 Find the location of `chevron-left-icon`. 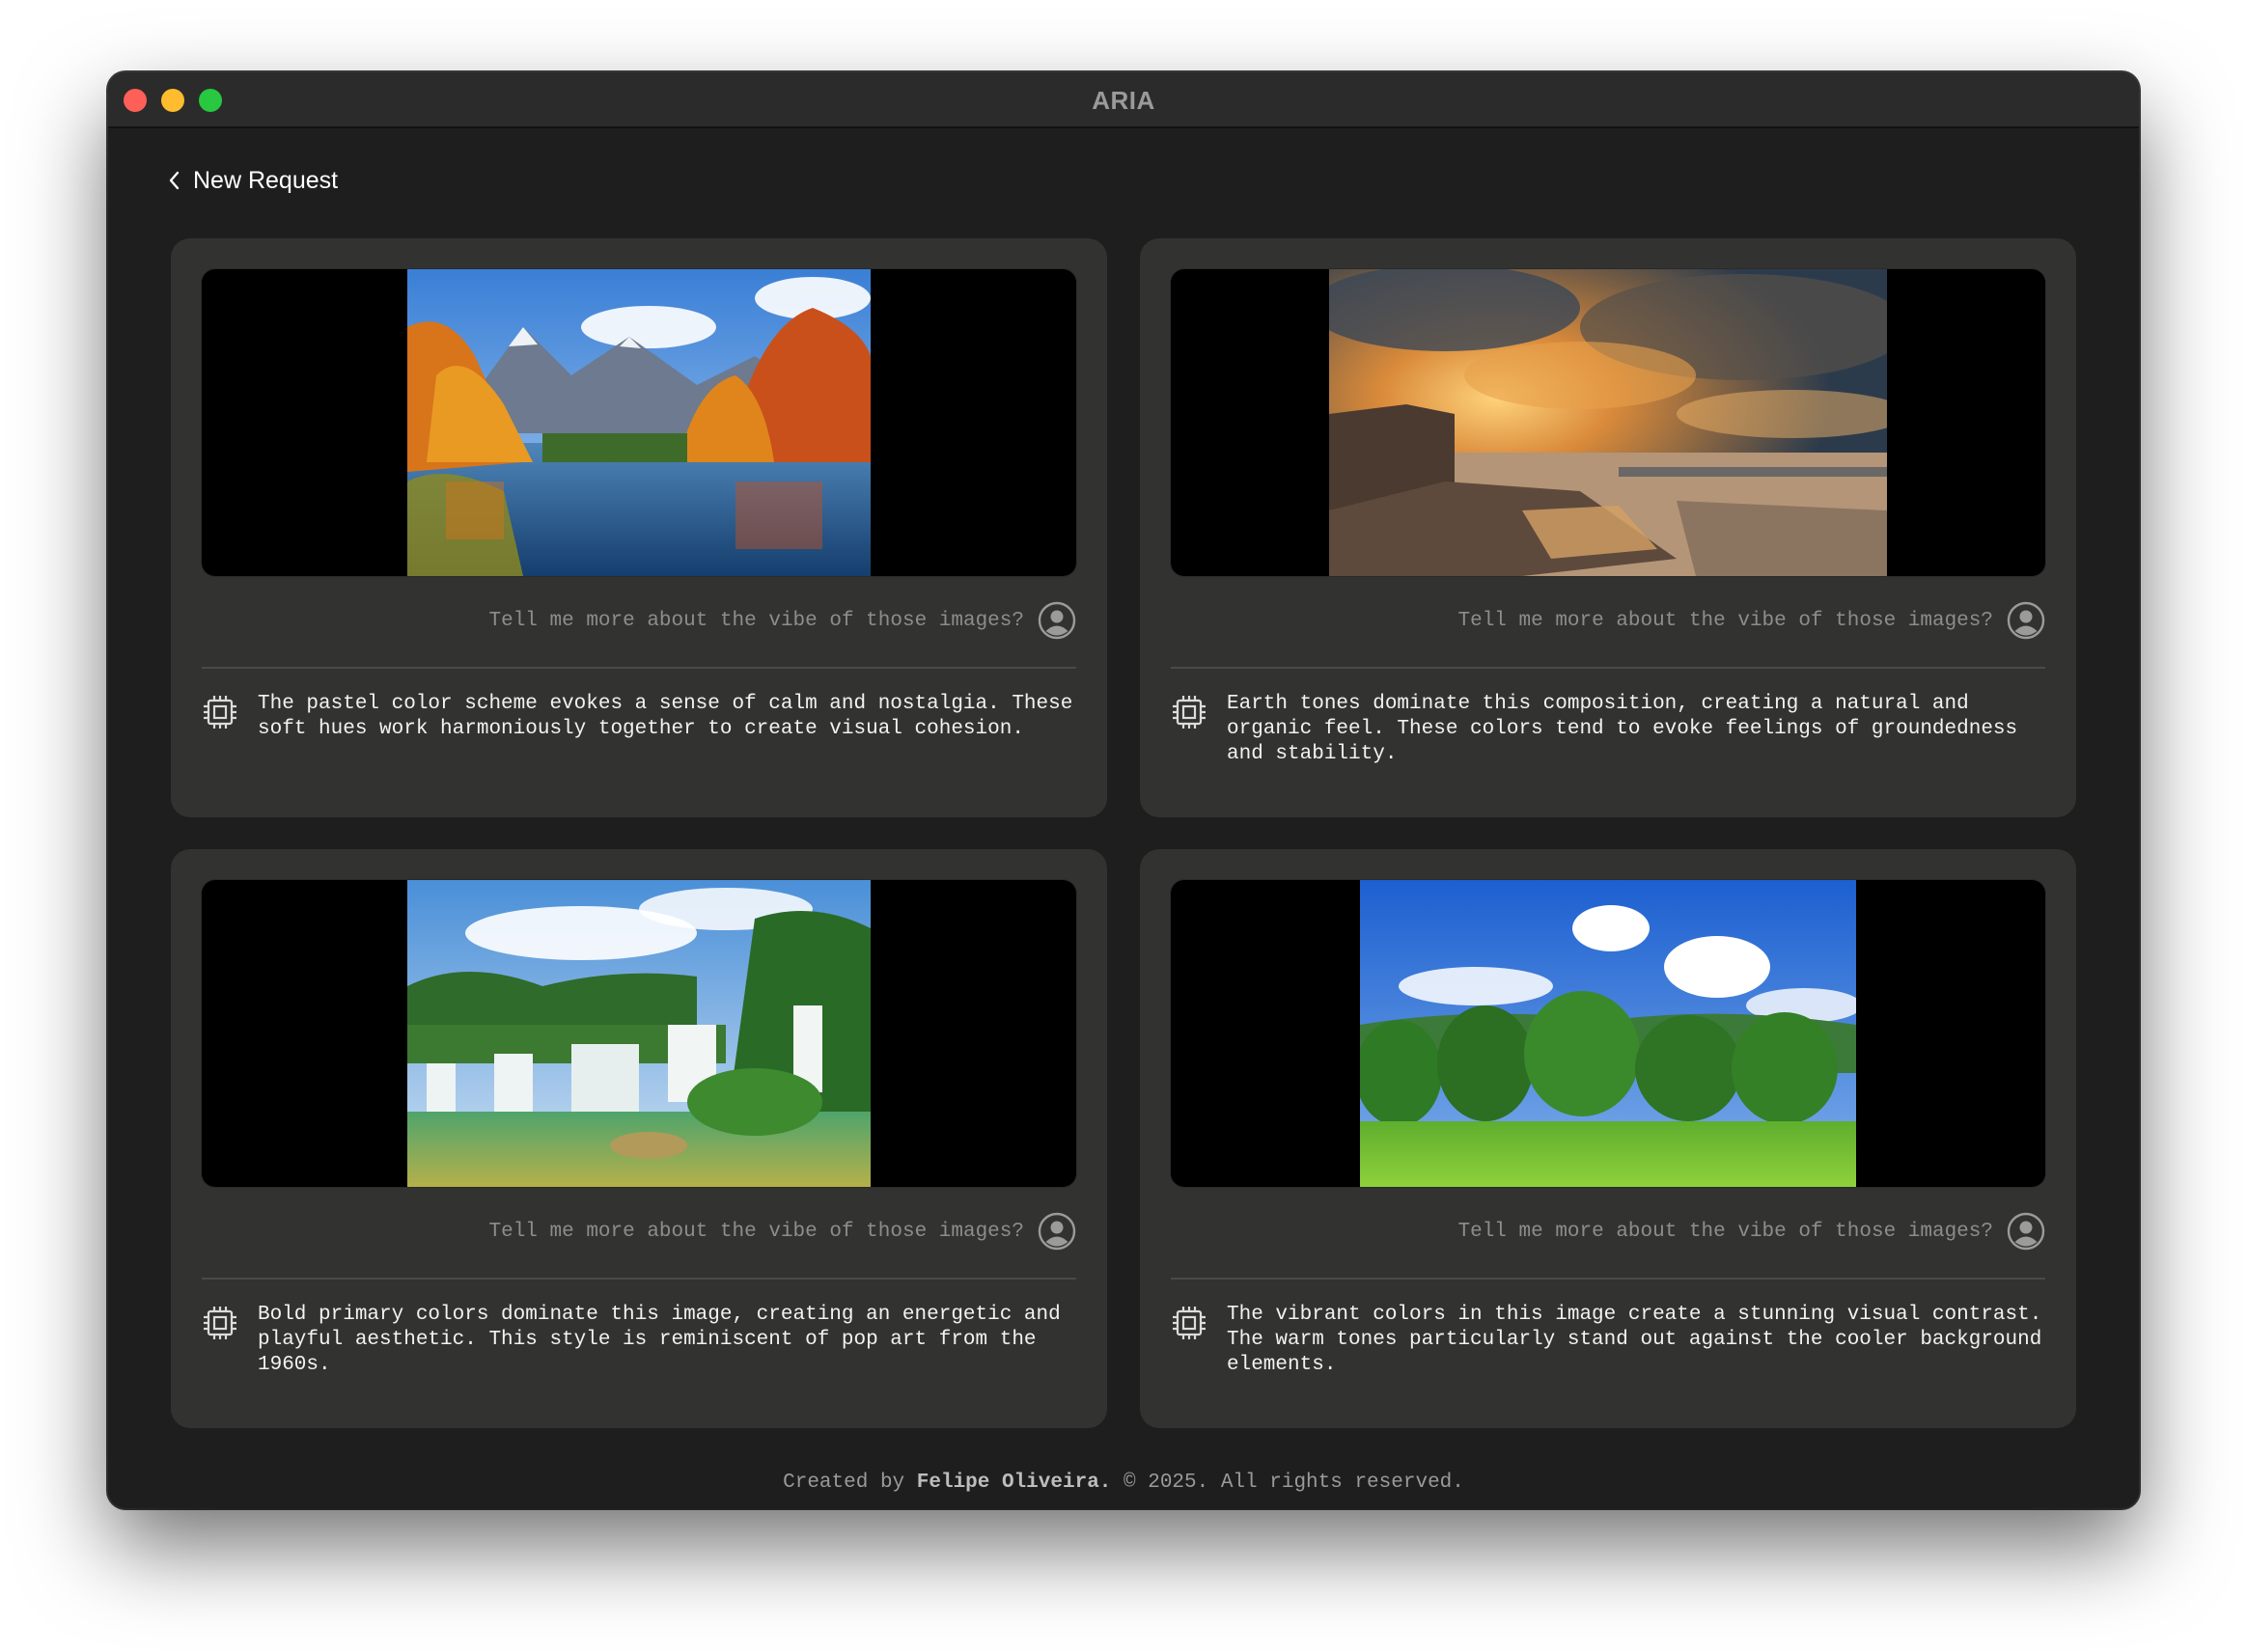

chevron-left-icon is located at coordinates (174, 180).